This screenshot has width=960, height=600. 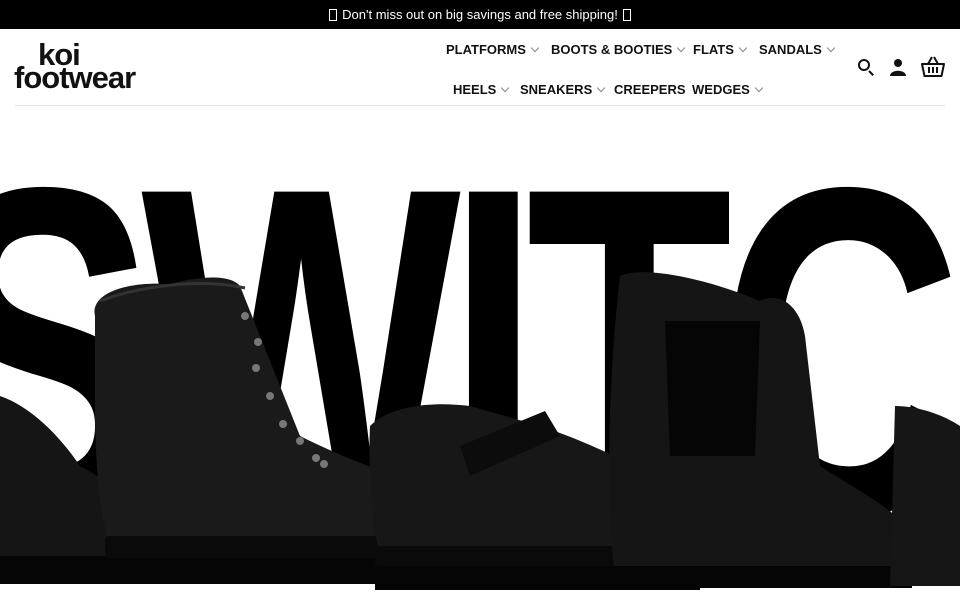 What do you see at coordinates (898, 67) in the screenshot?
I see `account-icon` at bounding box center [898, 67].